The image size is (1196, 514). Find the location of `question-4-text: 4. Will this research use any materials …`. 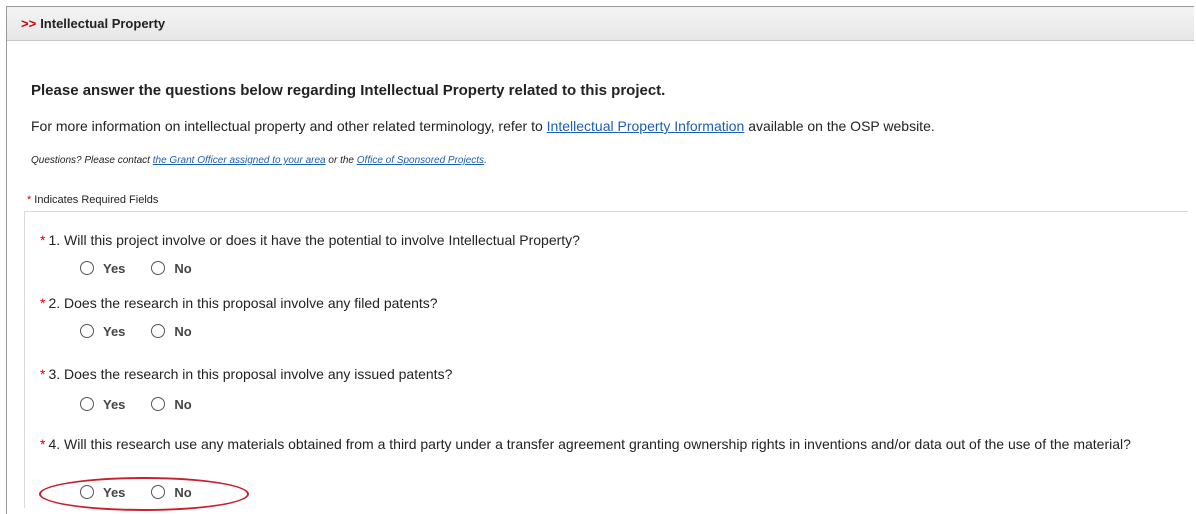

question-4-text: 4. Will this research use any materials … is located at coordinates (589, 444).